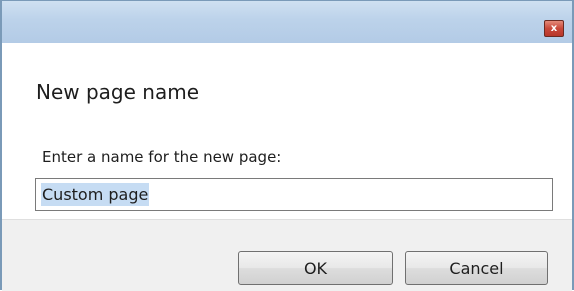  Describe the element at coordinates (287, 22) in the screenshot. I see `title-bar: x` at that location.